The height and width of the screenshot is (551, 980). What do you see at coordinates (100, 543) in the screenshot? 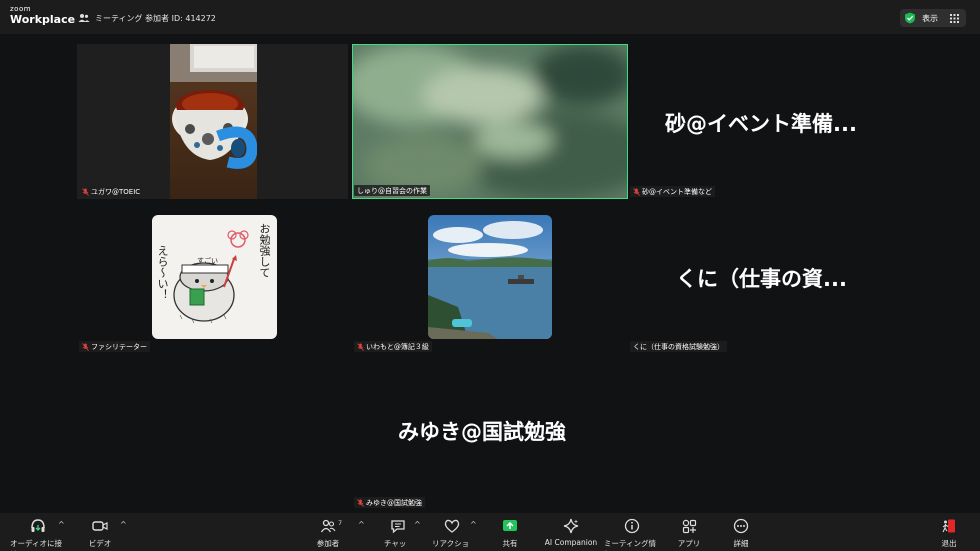
I see `video-label: ビデオ` at bounding box center [100, 543].